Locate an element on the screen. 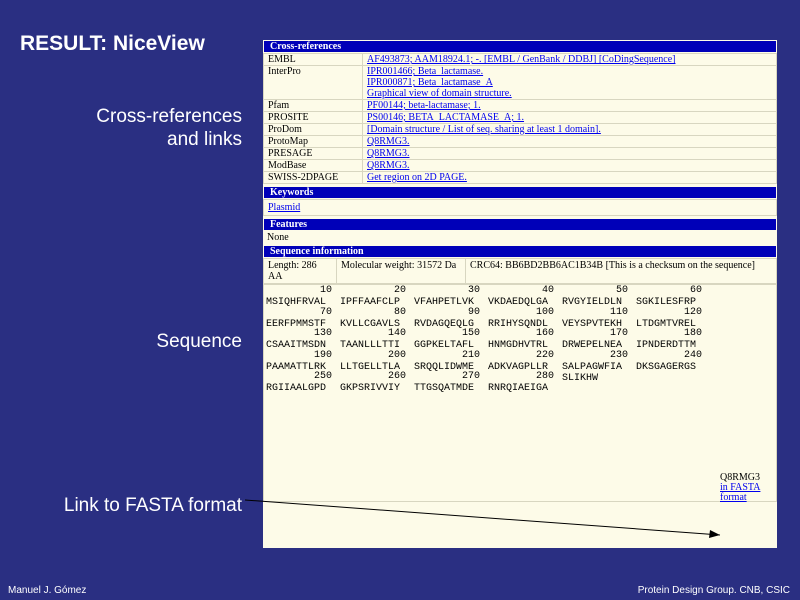  footer-author: Manuel J. Gómez is located at coordinates (47, 590).